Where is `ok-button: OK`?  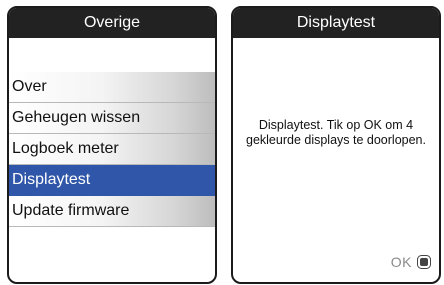
ok-button: OK is located at coordinates (411, 262).